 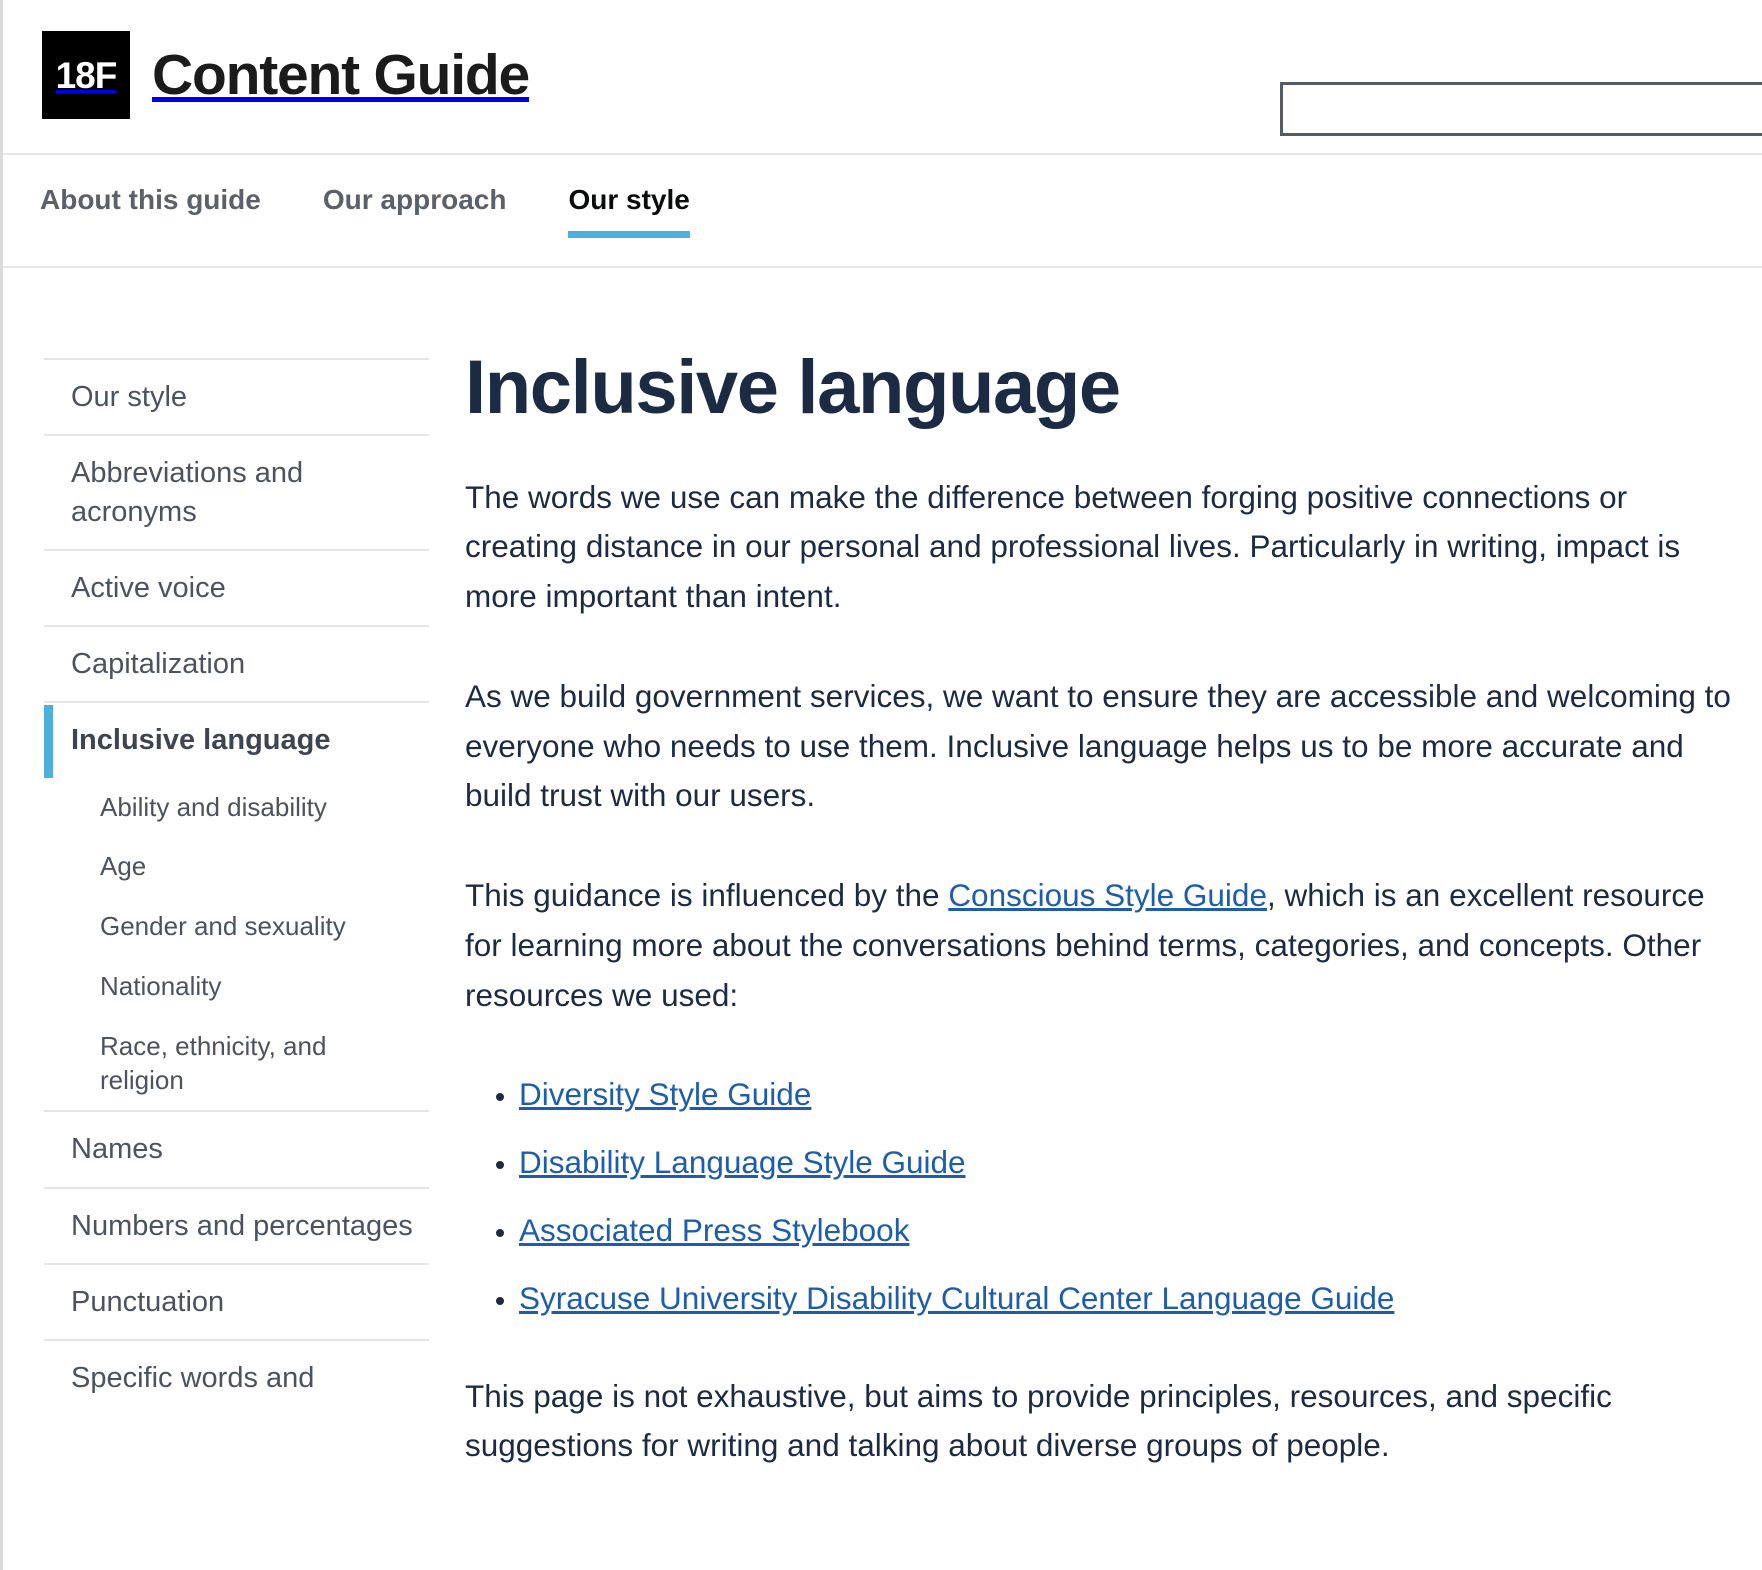 I want to click on site-brand-link: 18F Content Guide, so click(x=286, y=75).